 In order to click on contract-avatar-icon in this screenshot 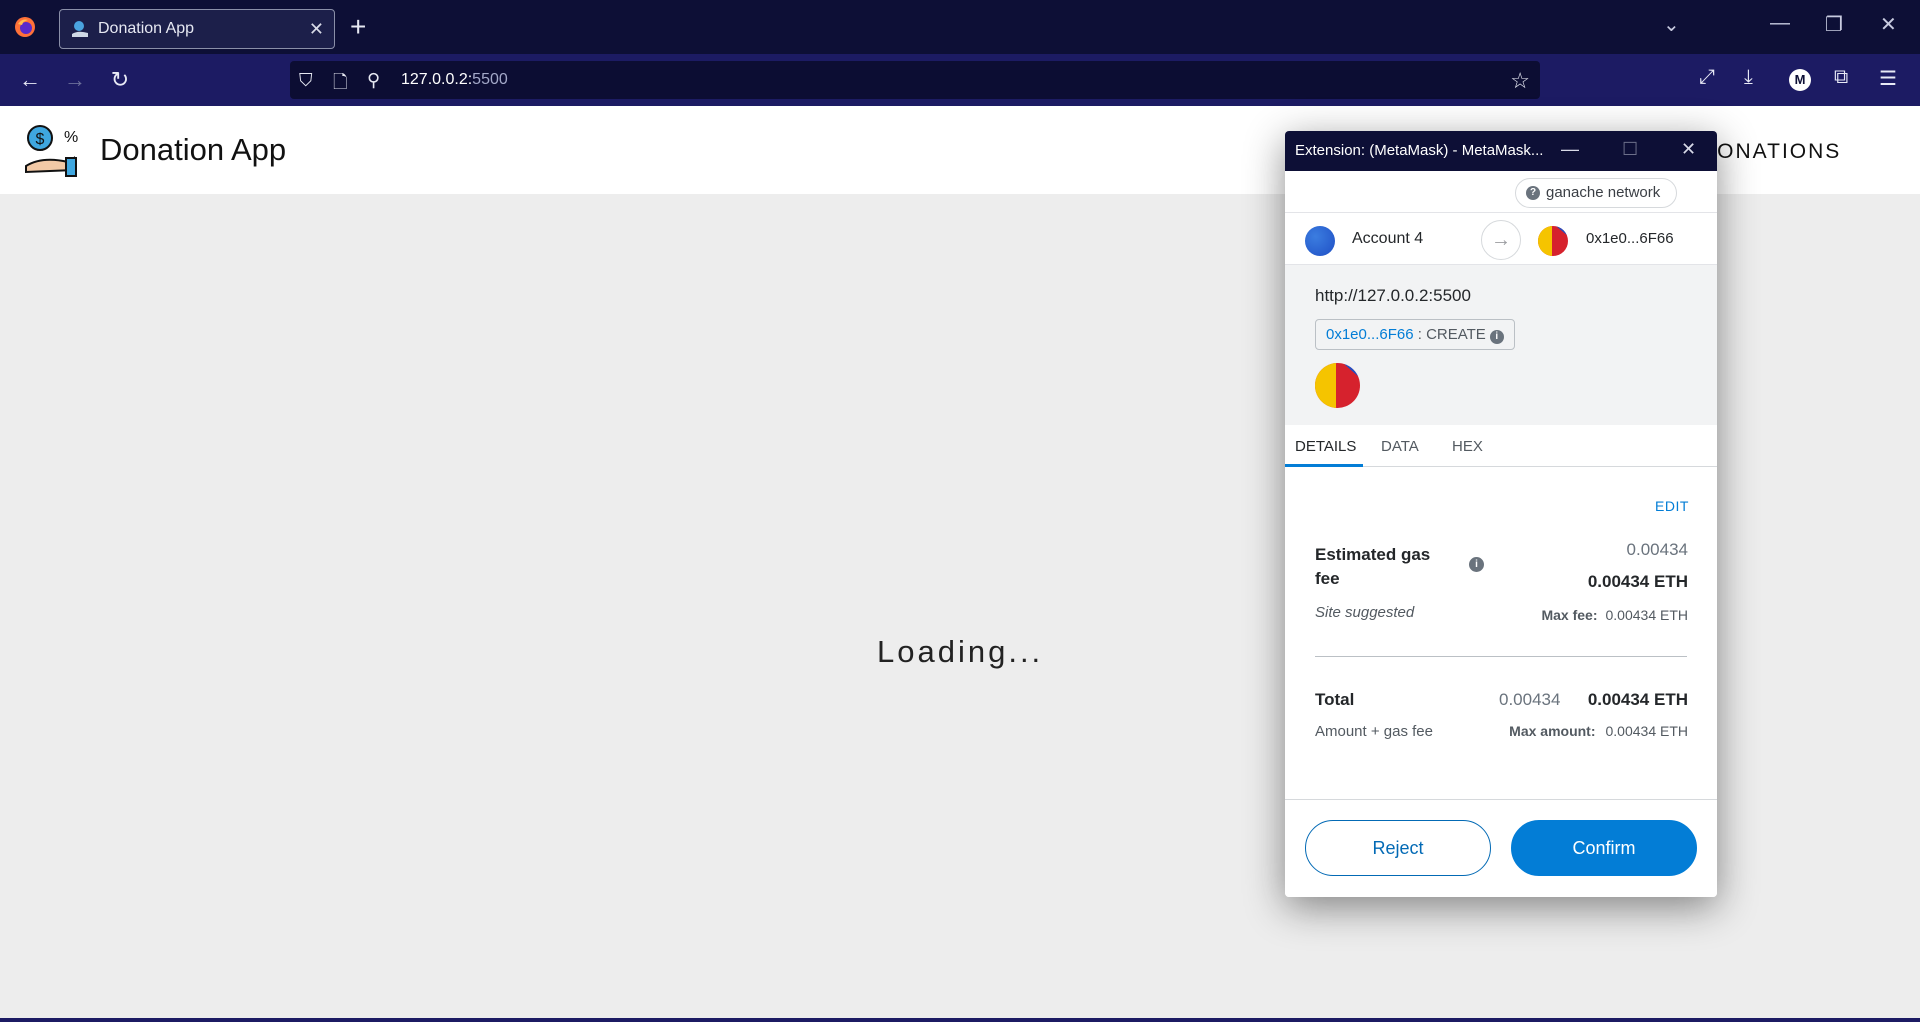, I will do `click(1337, 385)`.